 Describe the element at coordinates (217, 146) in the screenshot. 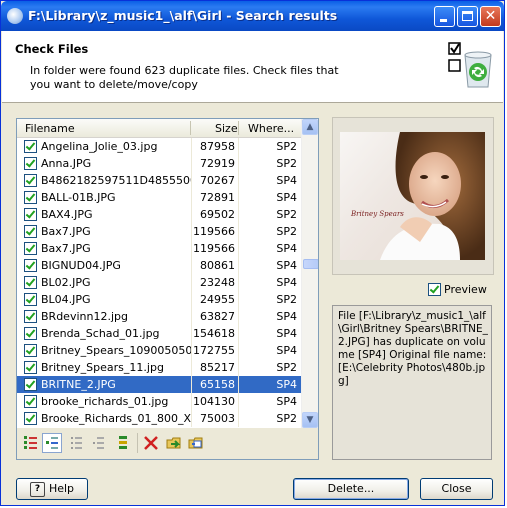

I see `row-size: 87958` at that location.